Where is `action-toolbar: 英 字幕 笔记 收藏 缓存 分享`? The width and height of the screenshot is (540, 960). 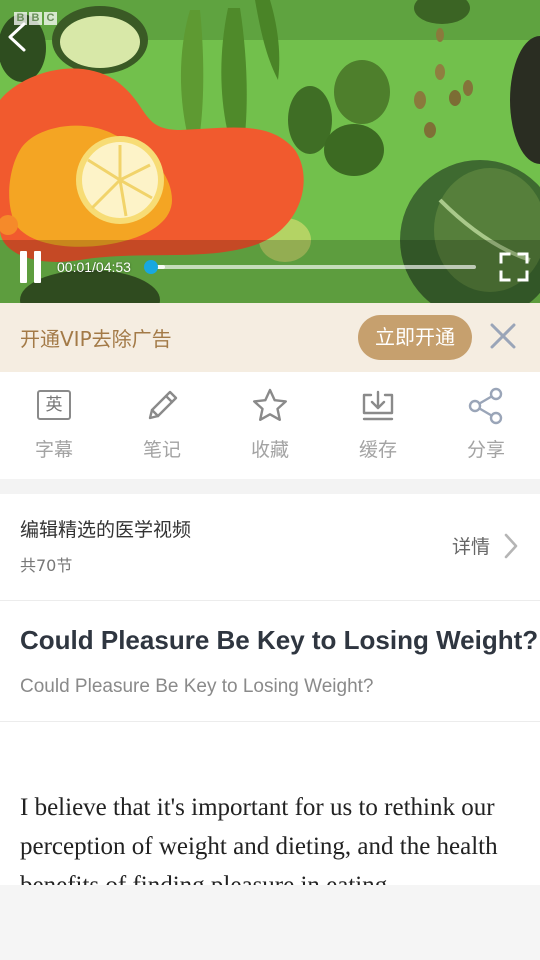 action-toolbar: 英 字幕 笔记 收藏 缓存 分享 is located at coordinates (270, 425).